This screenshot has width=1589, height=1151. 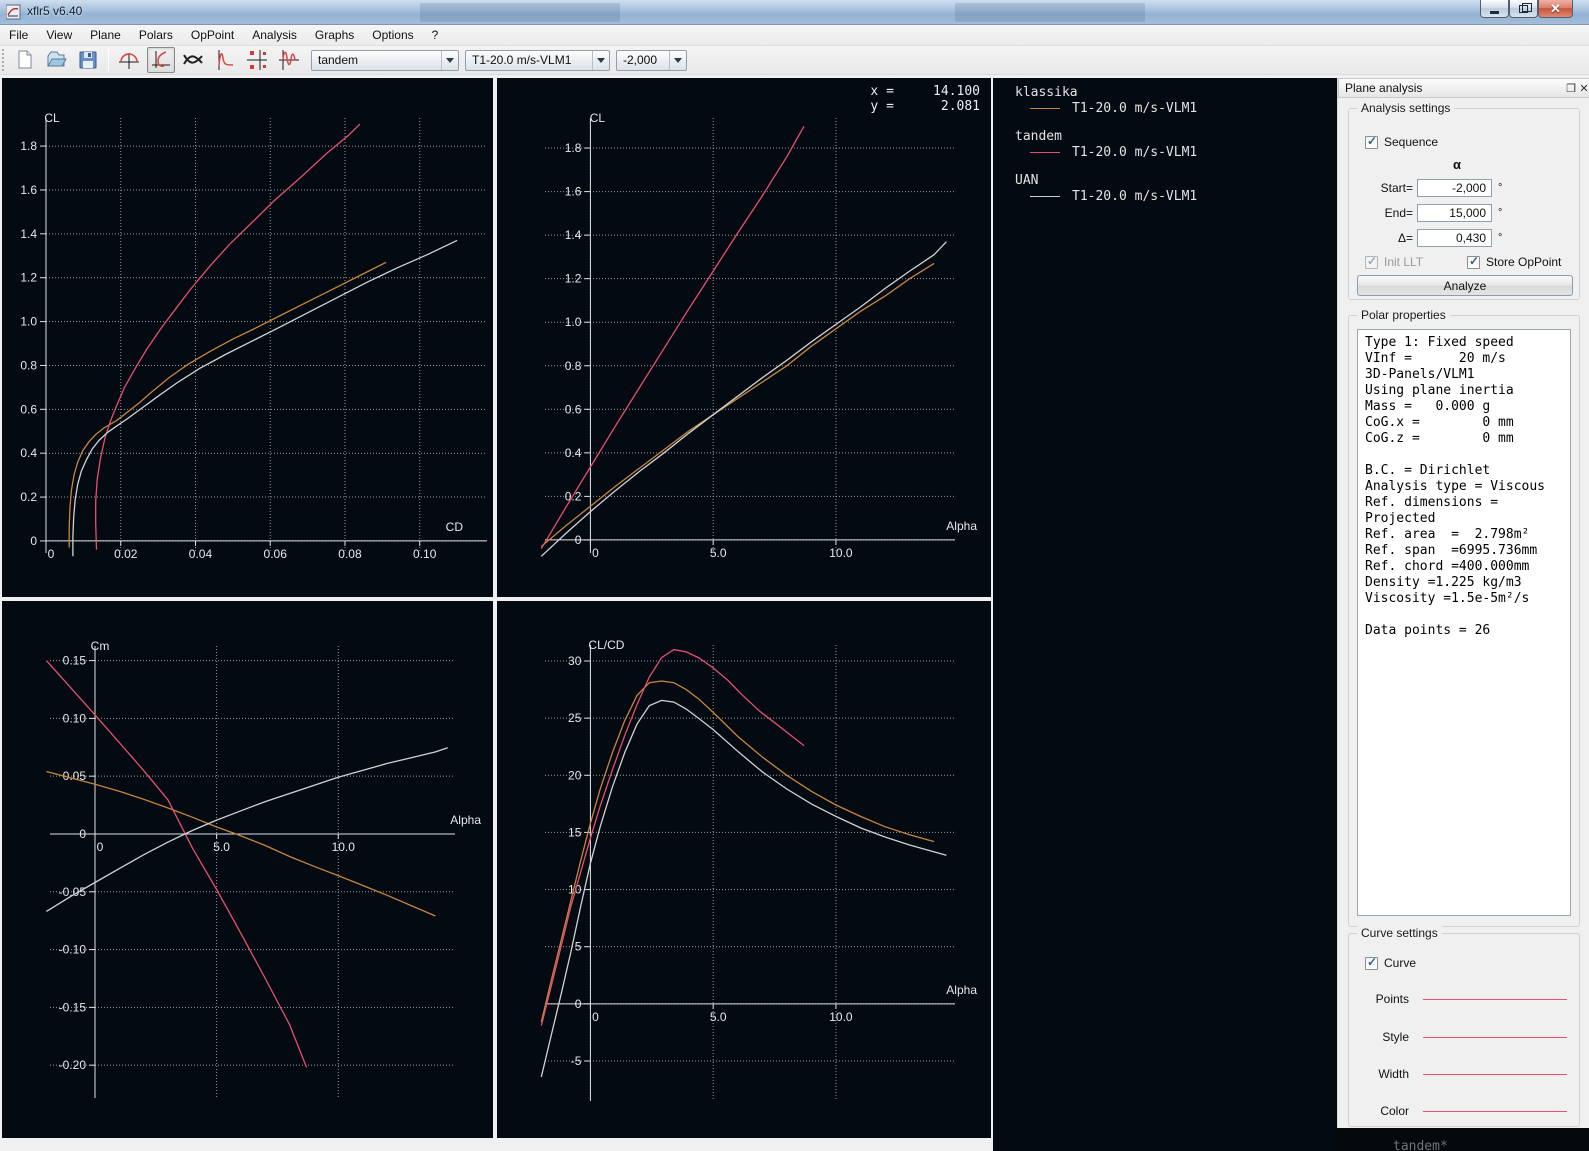 I want to click on chart-canvas: 302520151050-50 5.0 10.0CL/CDAlpha, so click(x=758, y=869).